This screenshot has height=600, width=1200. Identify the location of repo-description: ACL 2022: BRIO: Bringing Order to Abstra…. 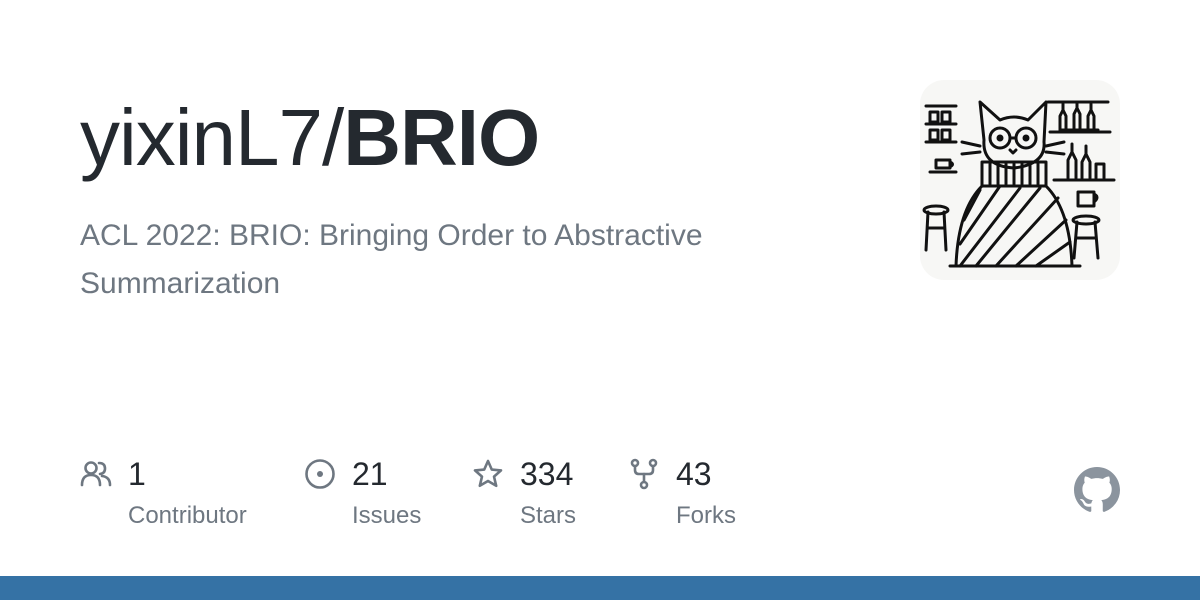
(391, 259).